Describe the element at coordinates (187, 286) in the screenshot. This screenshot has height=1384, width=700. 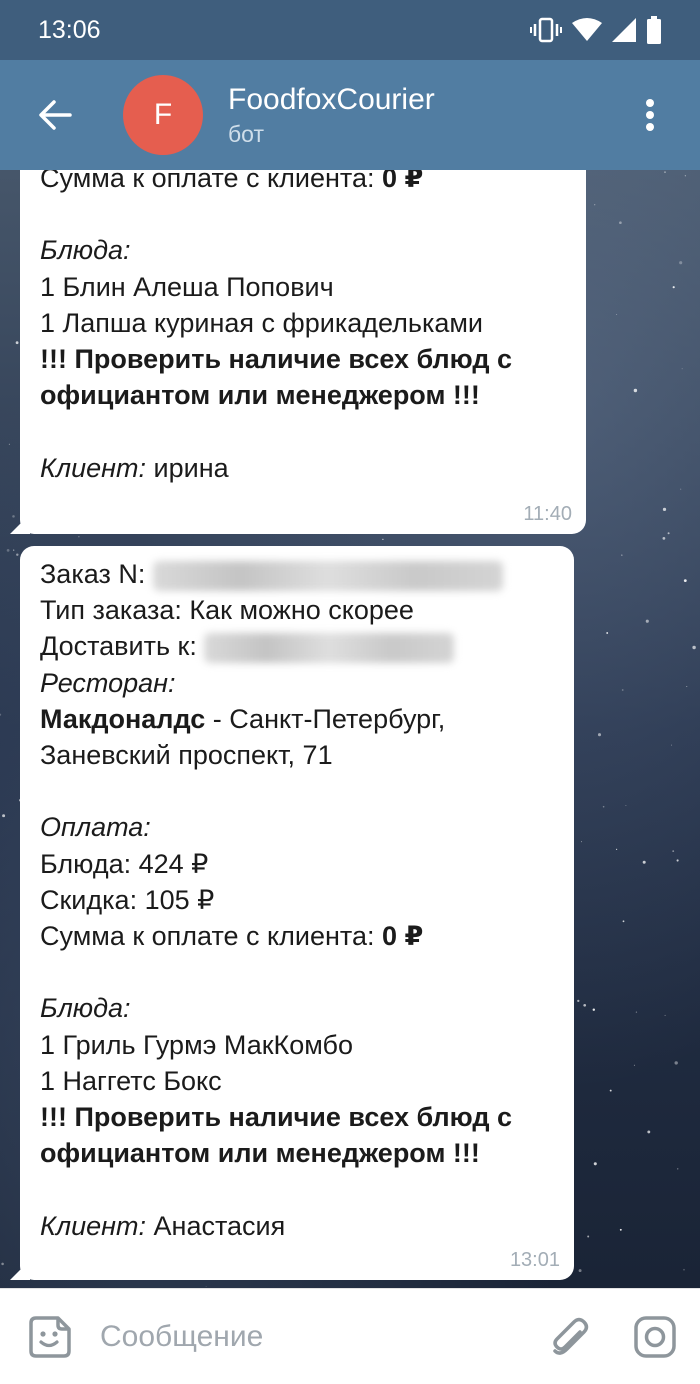
I see `message-text: 1 Блин Алеша Попович` at that location.